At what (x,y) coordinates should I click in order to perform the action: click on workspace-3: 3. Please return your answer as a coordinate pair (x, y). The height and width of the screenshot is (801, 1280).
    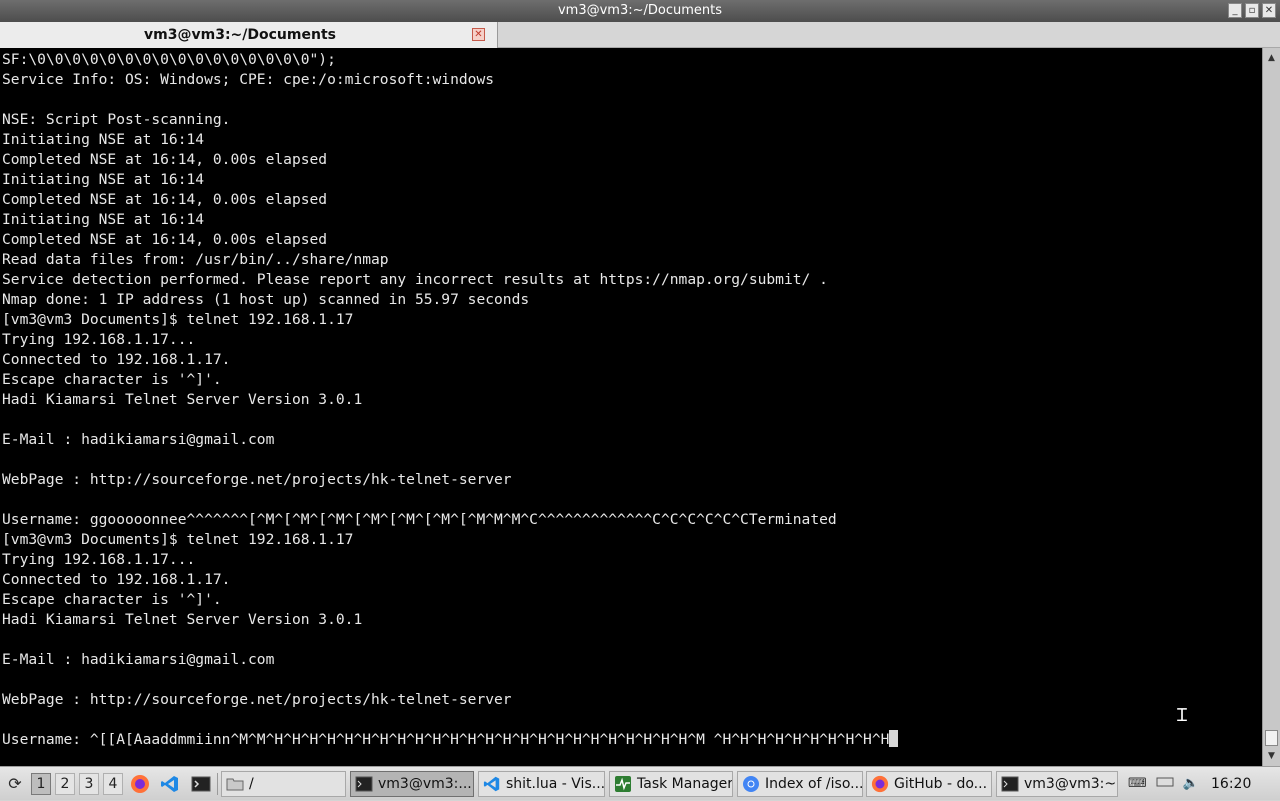
    Looking at the image, I should click on (89, 784).